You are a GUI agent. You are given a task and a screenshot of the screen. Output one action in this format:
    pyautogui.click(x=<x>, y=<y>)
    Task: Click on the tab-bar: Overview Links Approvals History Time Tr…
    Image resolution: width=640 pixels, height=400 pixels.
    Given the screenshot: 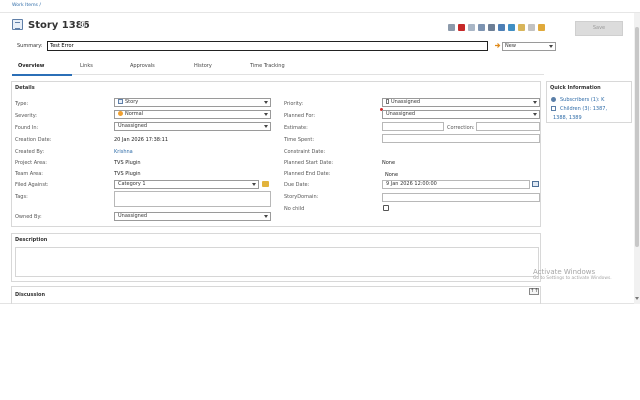 What is the action you would take?
    pyautogui.click(x=278, y=68)
    